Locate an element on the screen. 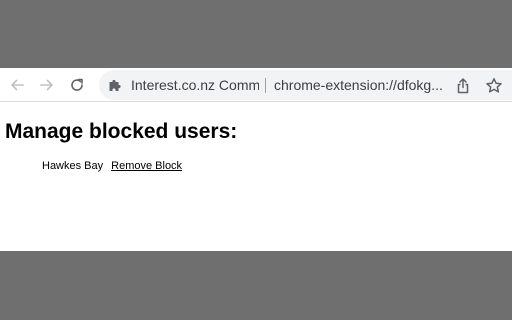 Image resolution: width=512 pixels, height=320 pixels. blocked-user-name: Hawkes Bay is located at coordinates (73, 166).